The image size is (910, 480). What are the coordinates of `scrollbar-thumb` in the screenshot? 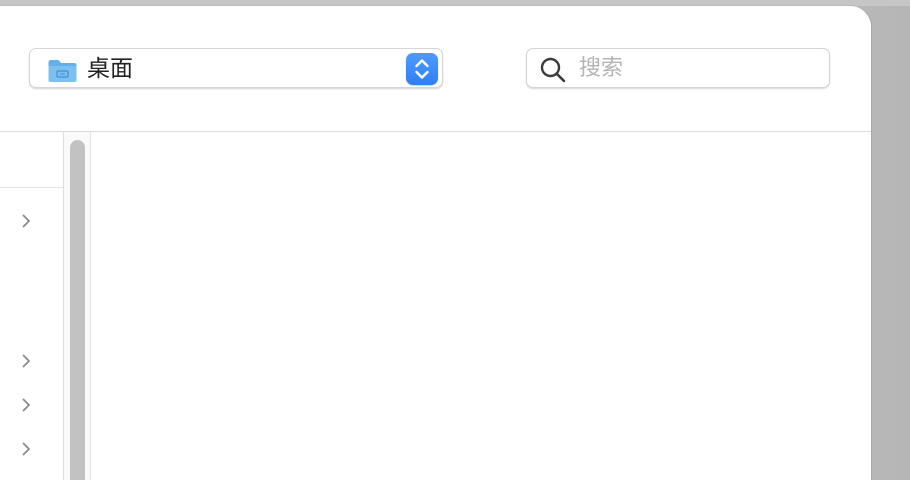 It's located at (77, 310).